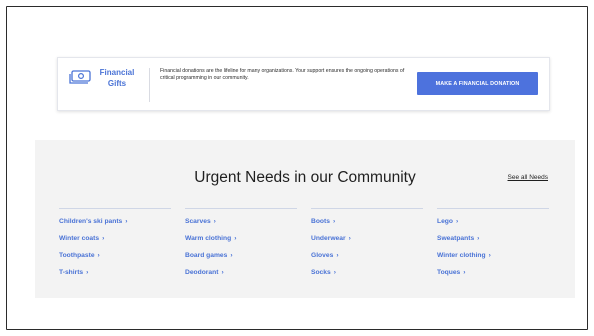 The width and height of the screenshot is (594, 336). Describe the element at coordinates (115, 273) in the screenshot. I see `need-link-t-shirts: T-shirts ›` at that location.